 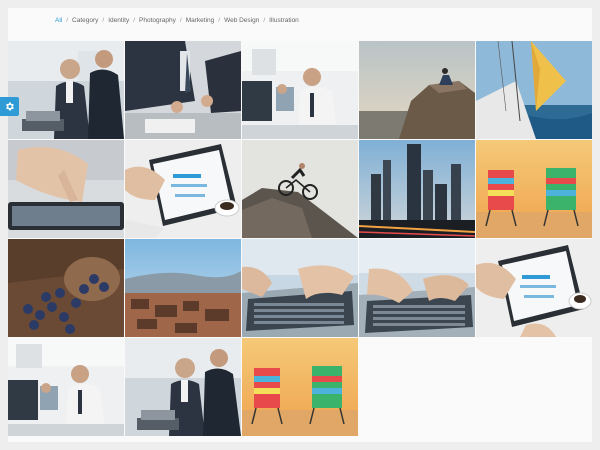 I want to click on gallery-photo-hands-laptop-typing, so click(x=300, y=288).